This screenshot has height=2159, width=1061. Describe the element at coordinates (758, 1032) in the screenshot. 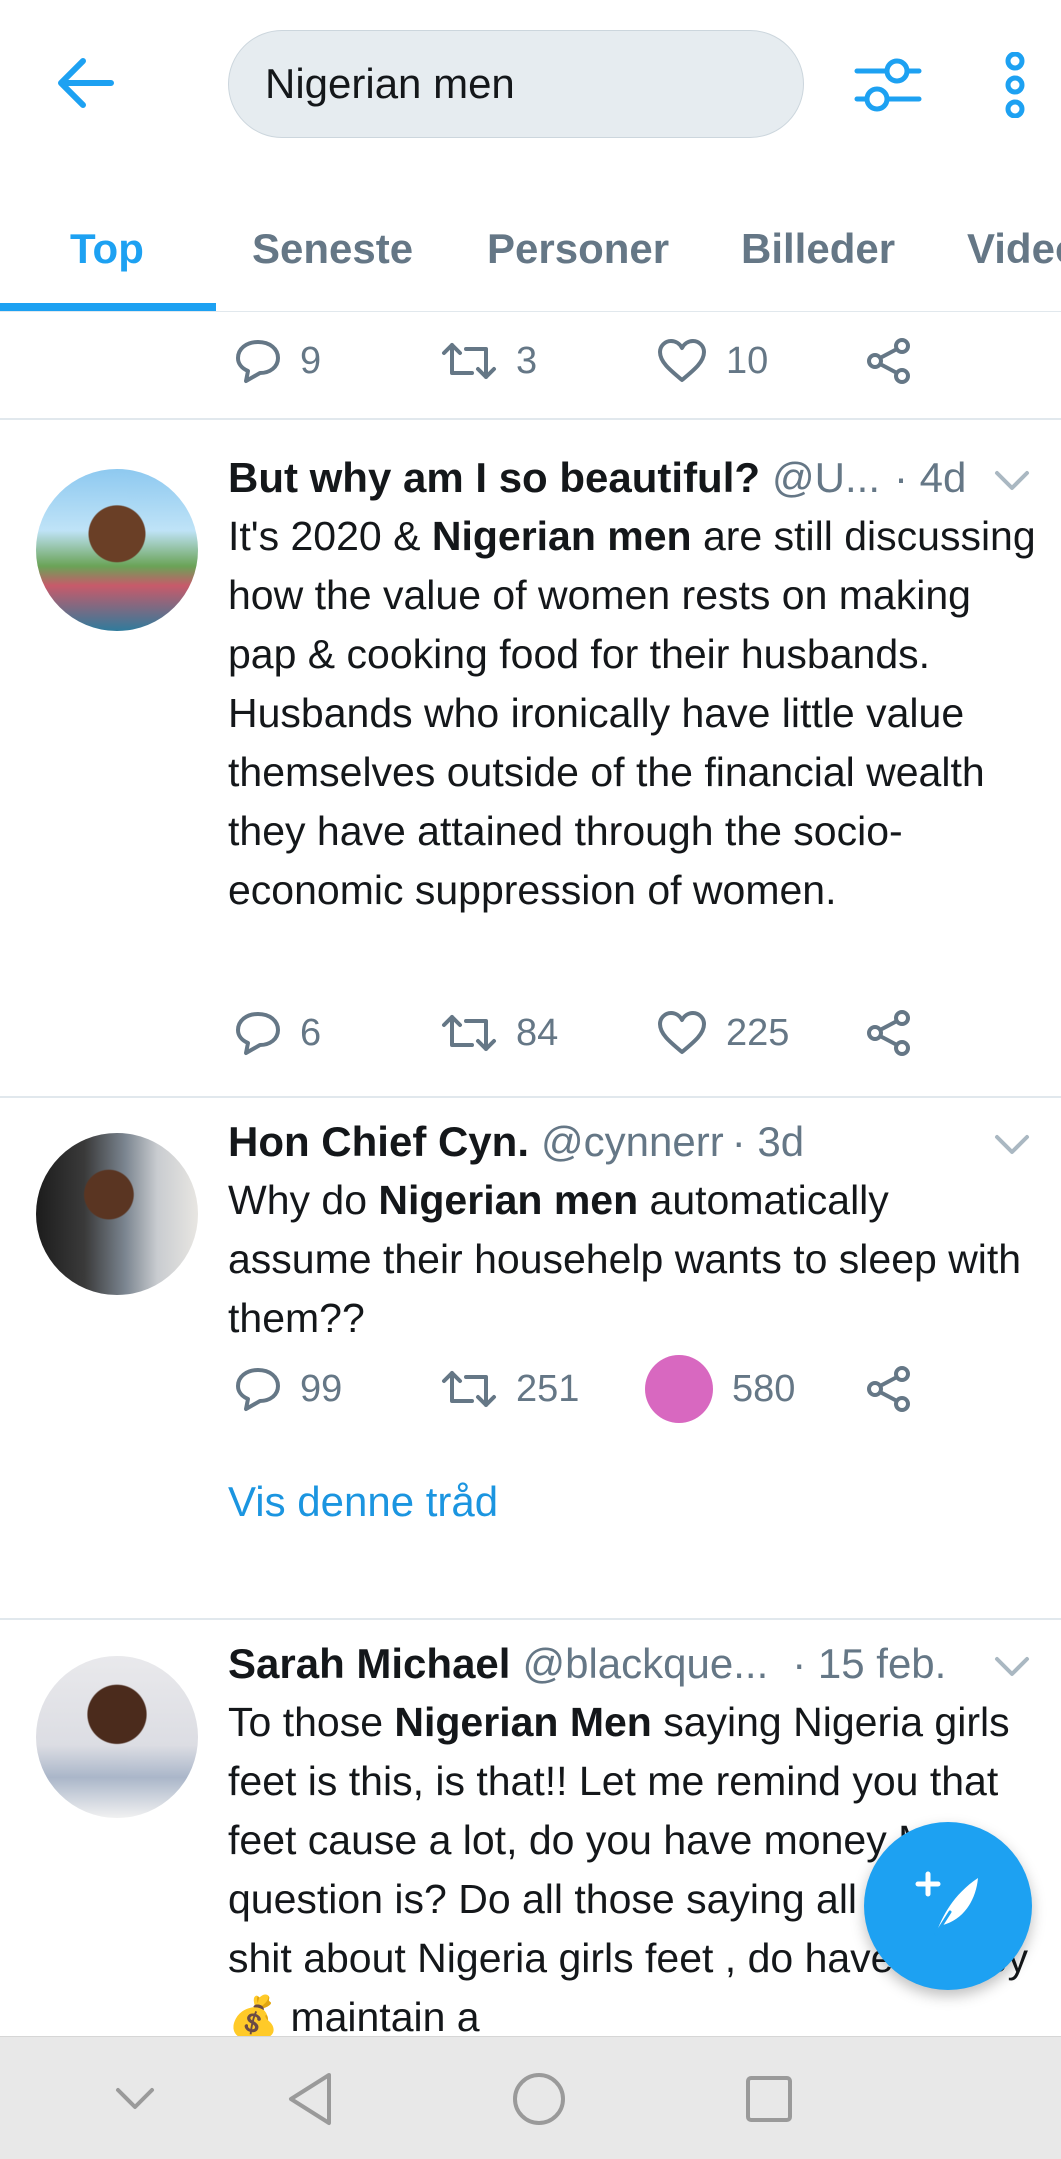

I see `like-count: 225` at that location.